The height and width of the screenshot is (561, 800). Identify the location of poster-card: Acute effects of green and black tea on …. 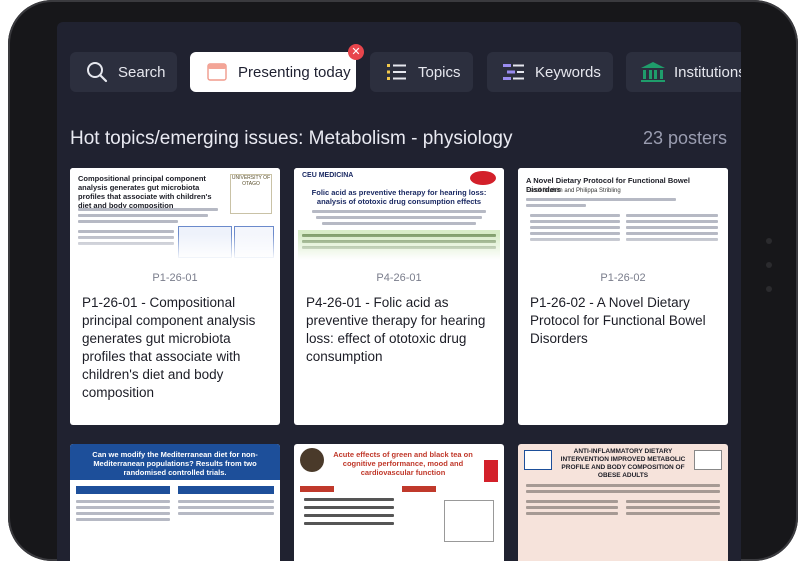
(399, 502).